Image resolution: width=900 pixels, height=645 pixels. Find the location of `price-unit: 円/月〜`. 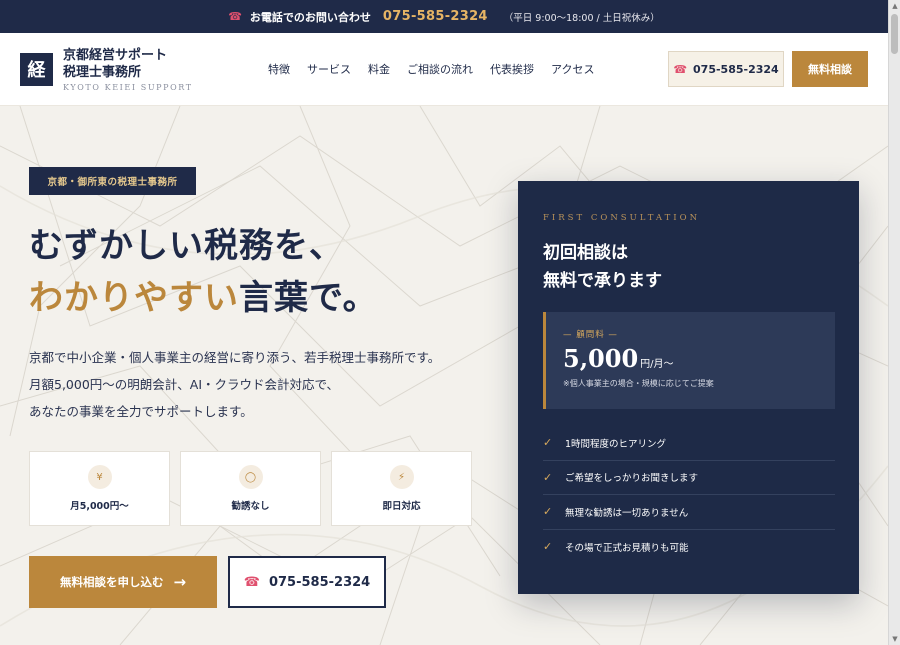

price-unit: 円/月〜 is located at coordinates (657, 364).